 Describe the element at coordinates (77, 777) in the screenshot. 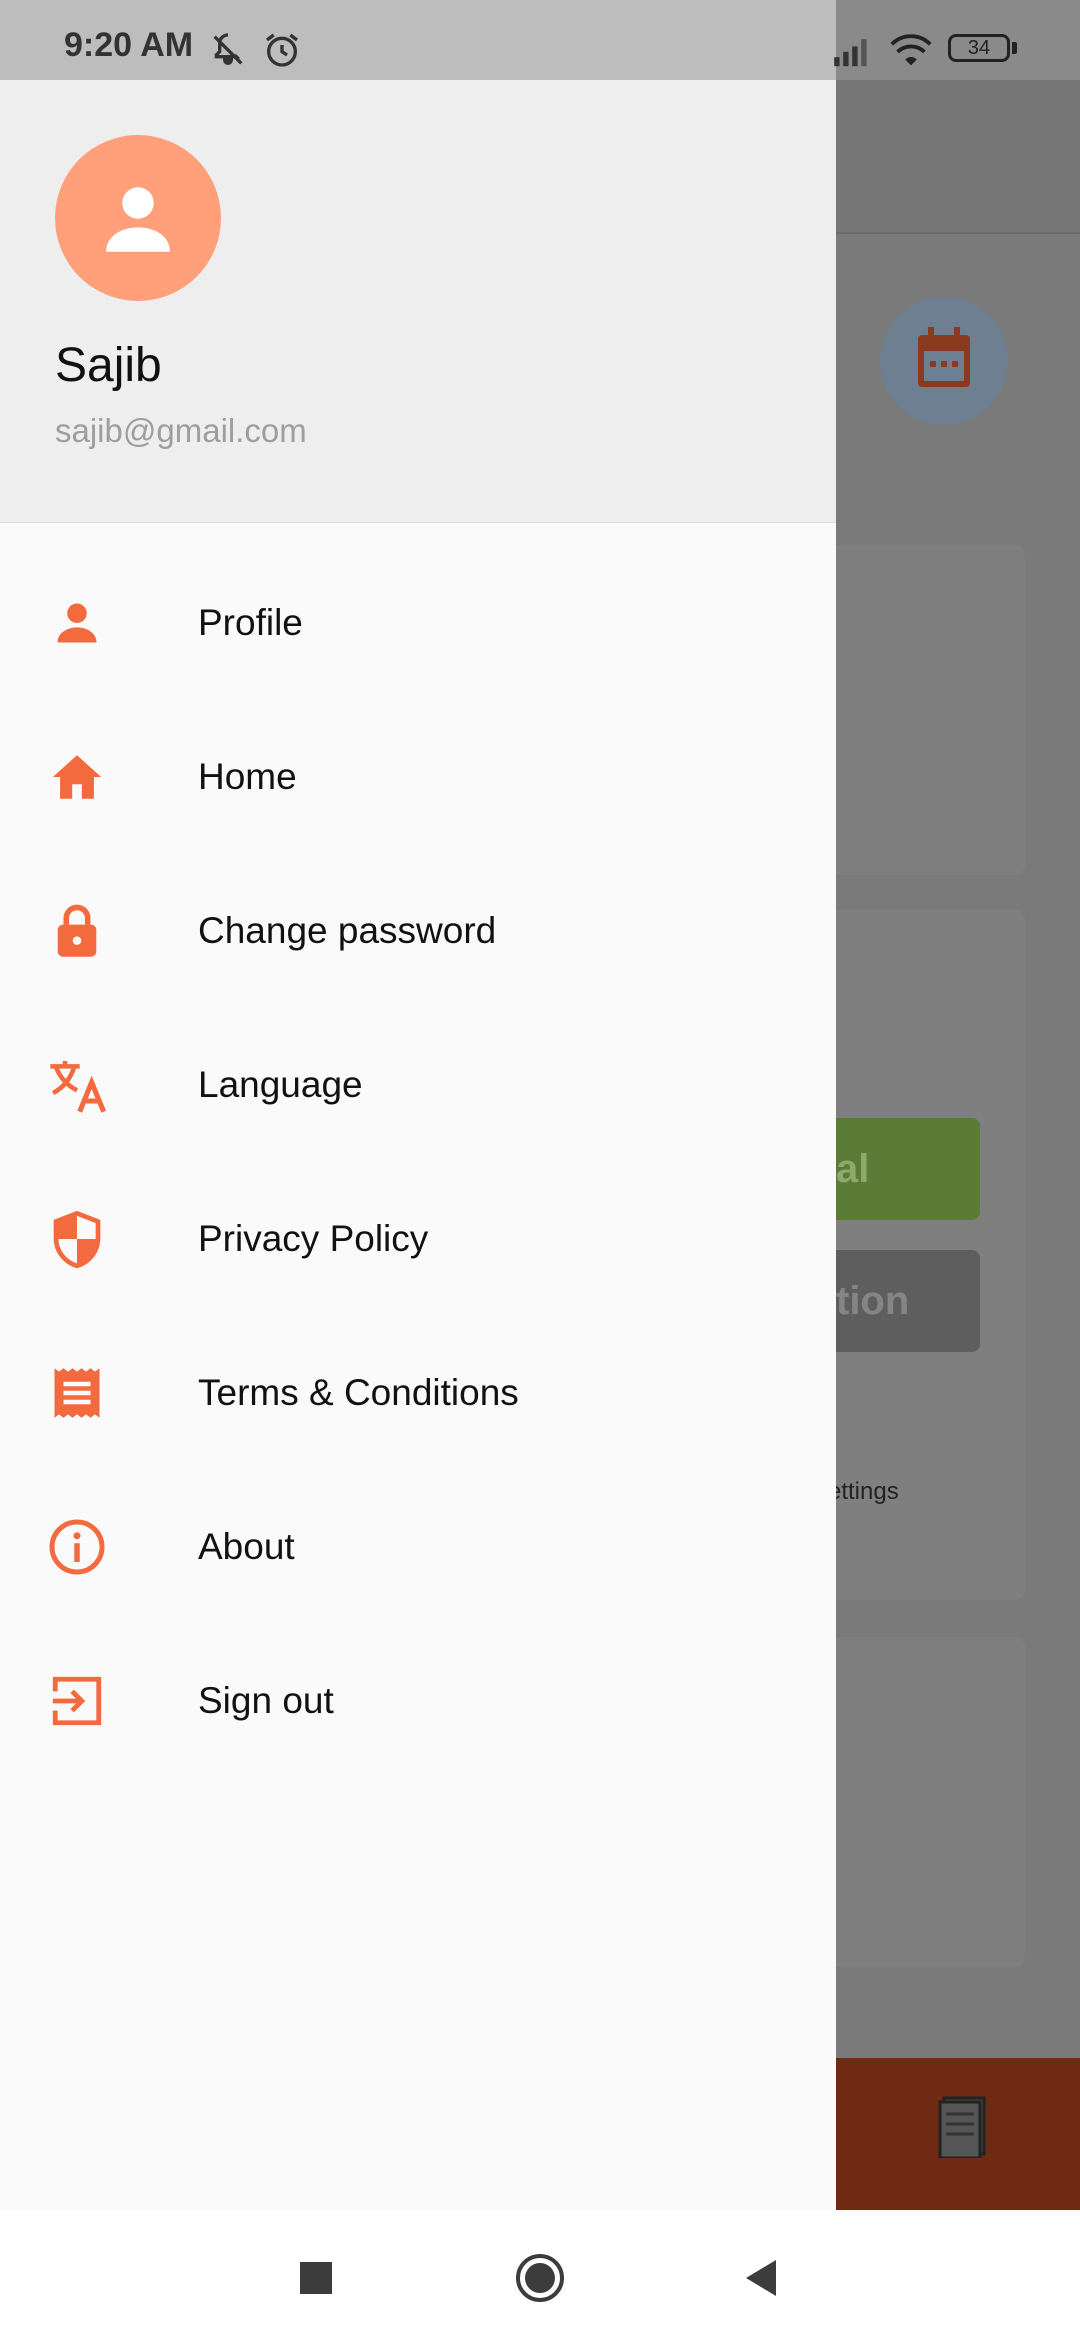

I see `home-icon` at that location.